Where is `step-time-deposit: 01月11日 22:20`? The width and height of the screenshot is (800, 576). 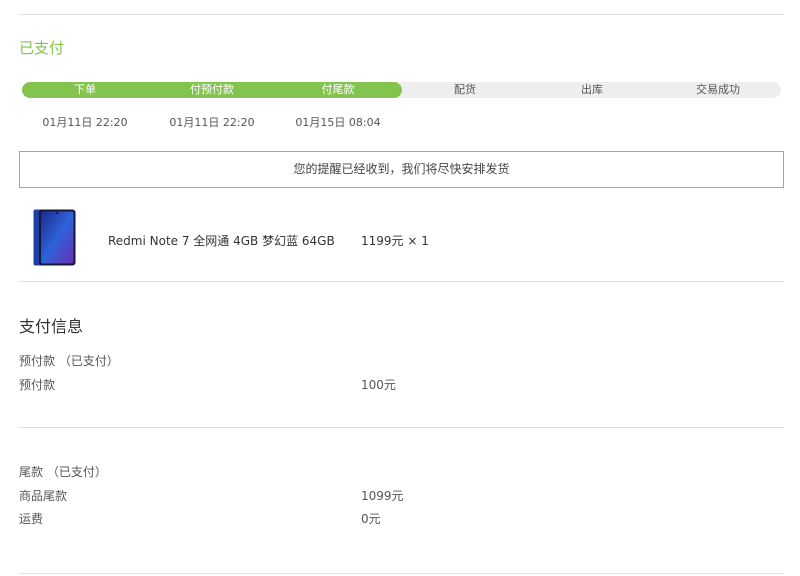
step-time-deposit: 01月11日 22:20 is located at coordinates (212, 122).